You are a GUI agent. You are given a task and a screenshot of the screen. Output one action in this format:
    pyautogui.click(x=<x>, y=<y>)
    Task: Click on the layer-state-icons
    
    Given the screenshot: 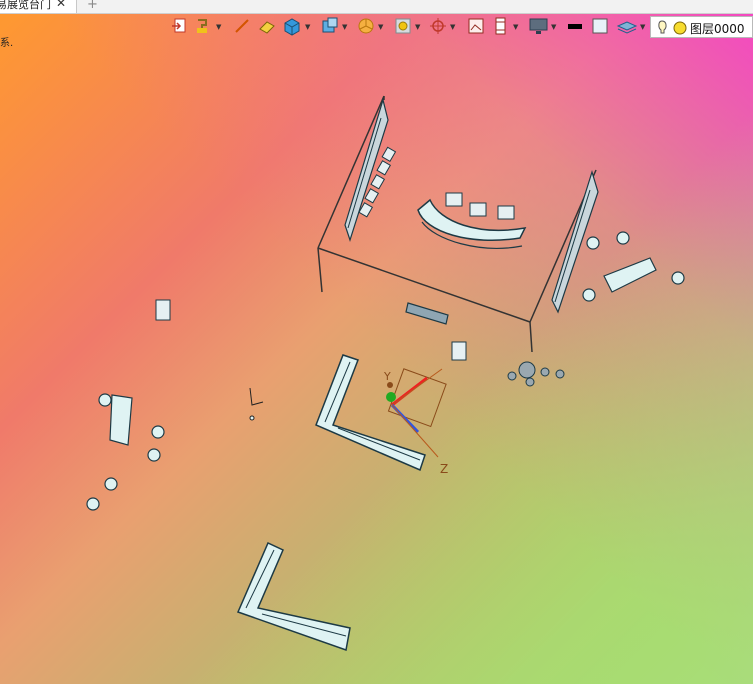 What is the action you would take?
    pyautogui.click(x=672, y=27)
    